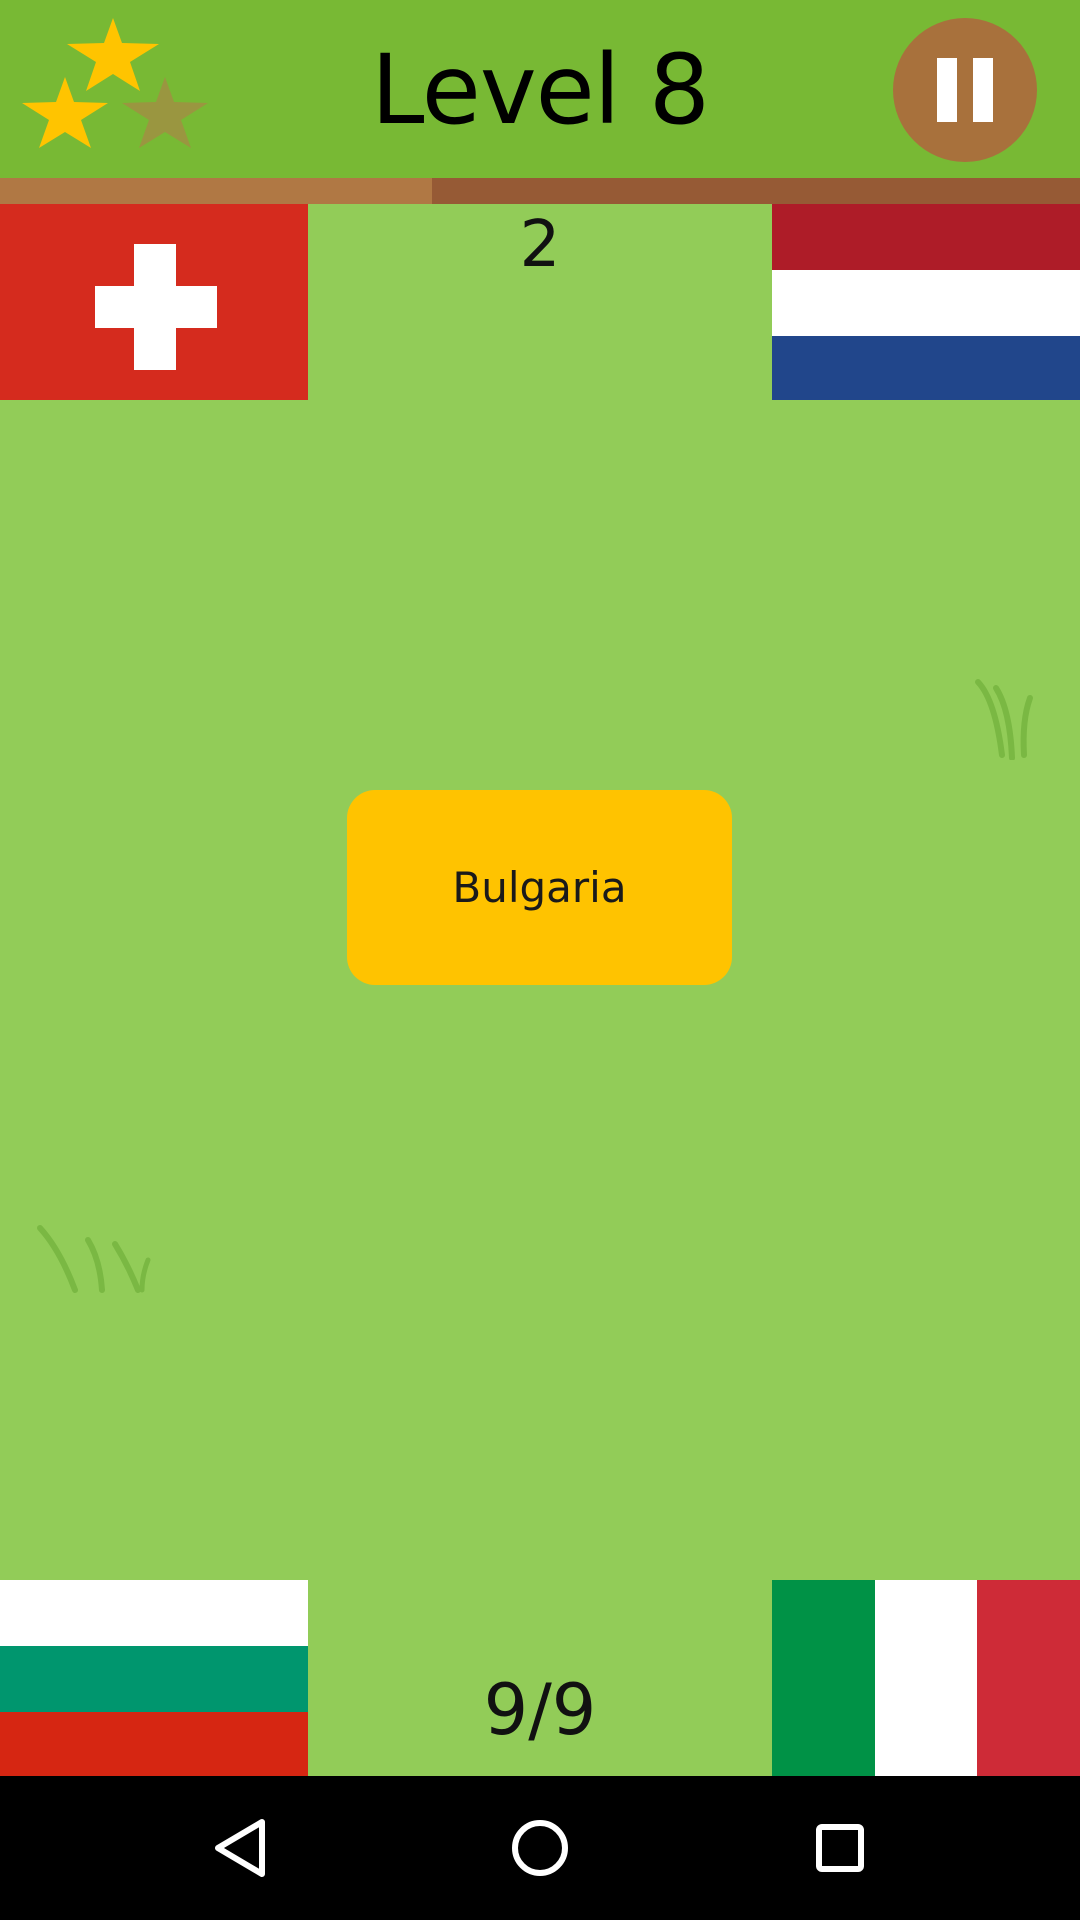  What do you see at coordinates (926, 1678) in the screenshot?
I see `flag-italy` at bounding box center [926, 1678].